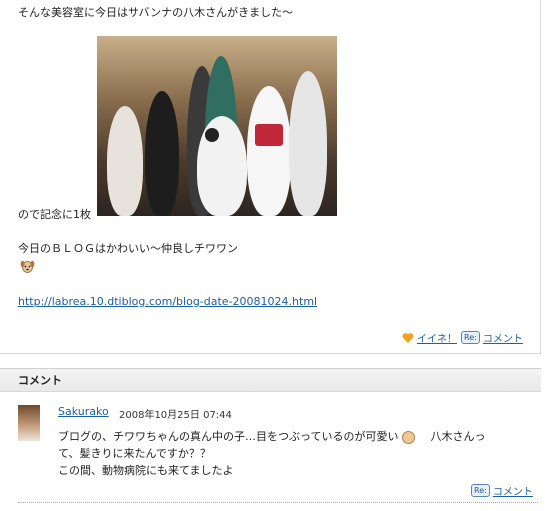 The height and width of the screenshot is (511, 547). Describe the element at coordinates (503, 337) in the screenshot. I see `post-comment-label: コメント` at that location.